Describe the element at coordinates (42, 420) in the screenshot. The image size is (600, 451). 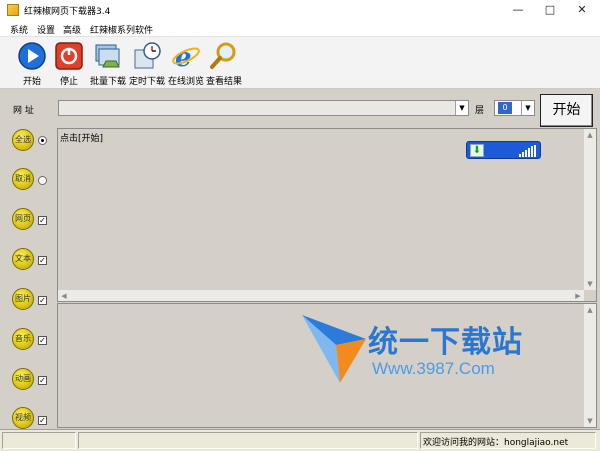
I see `video-checkbox: ✓` at that location.